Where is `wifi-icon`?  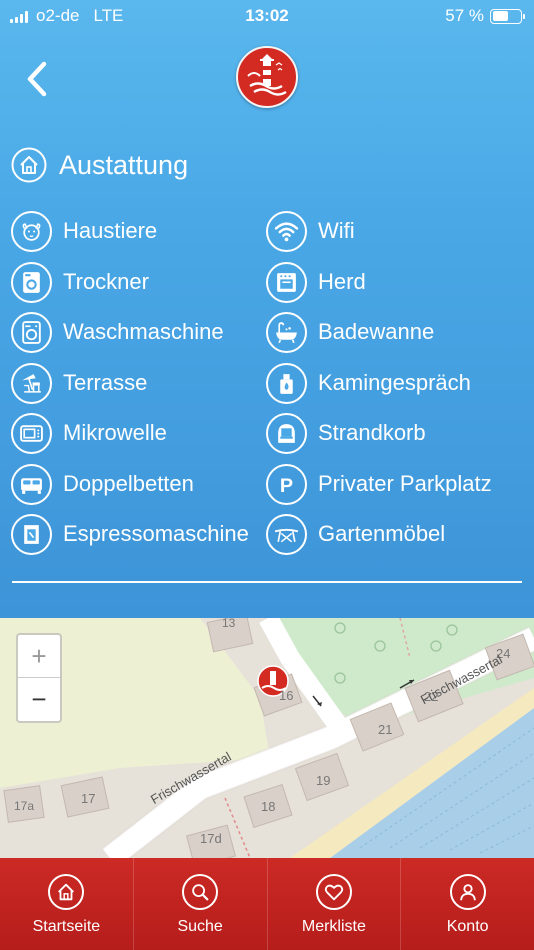
wifi-icon is located at coordinates (286, 231).